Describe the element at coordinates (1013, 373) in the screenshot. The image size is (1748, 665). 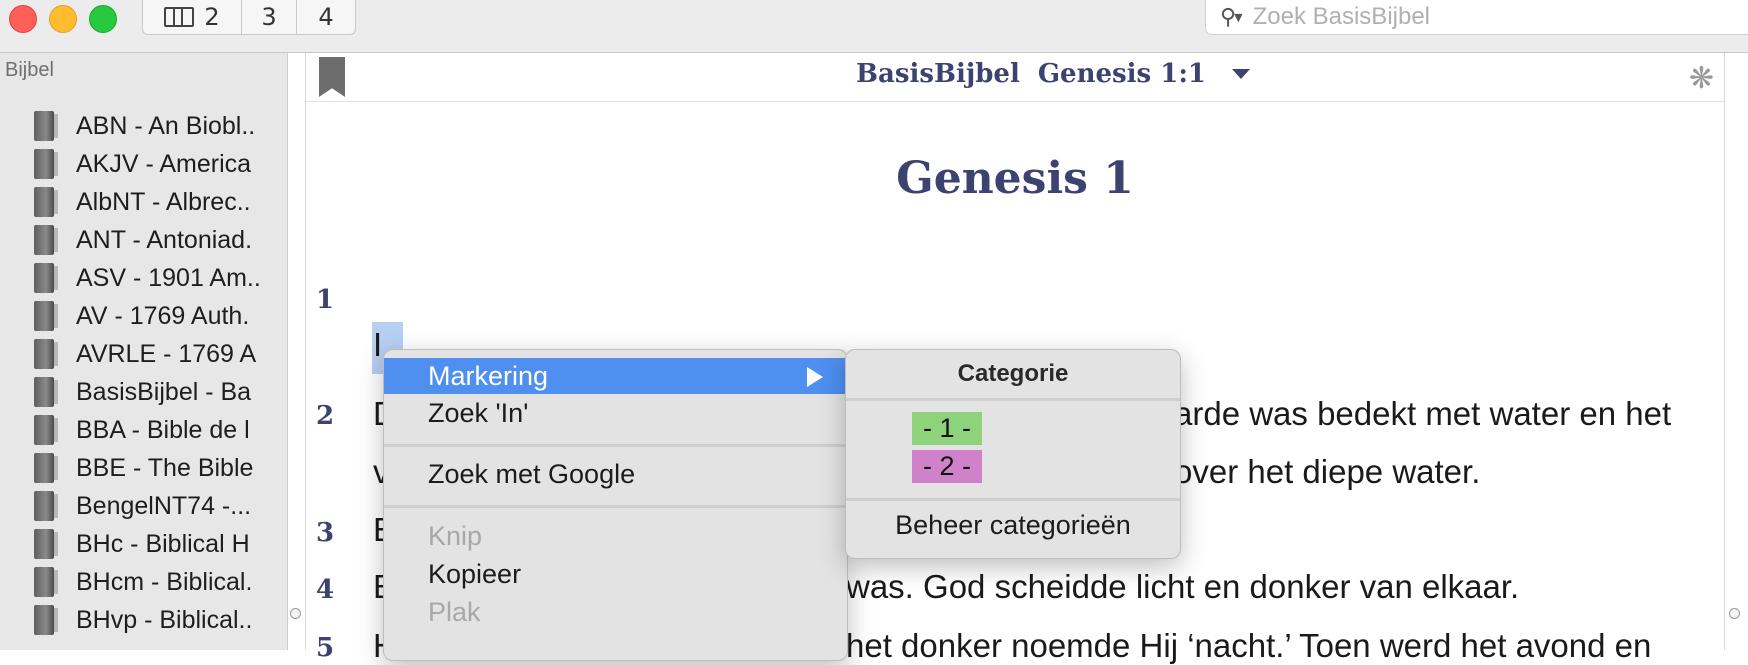
I see `submenu-header: Categorie` at that location.